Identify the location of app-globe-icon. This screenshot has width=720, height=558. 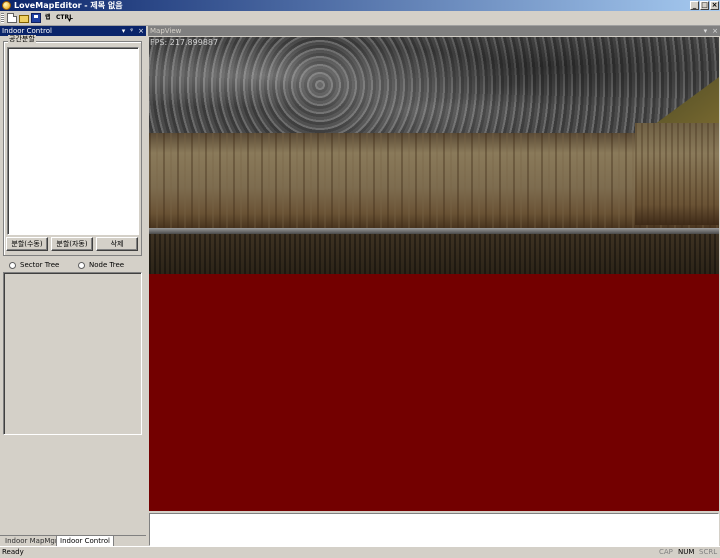
(6, 5).